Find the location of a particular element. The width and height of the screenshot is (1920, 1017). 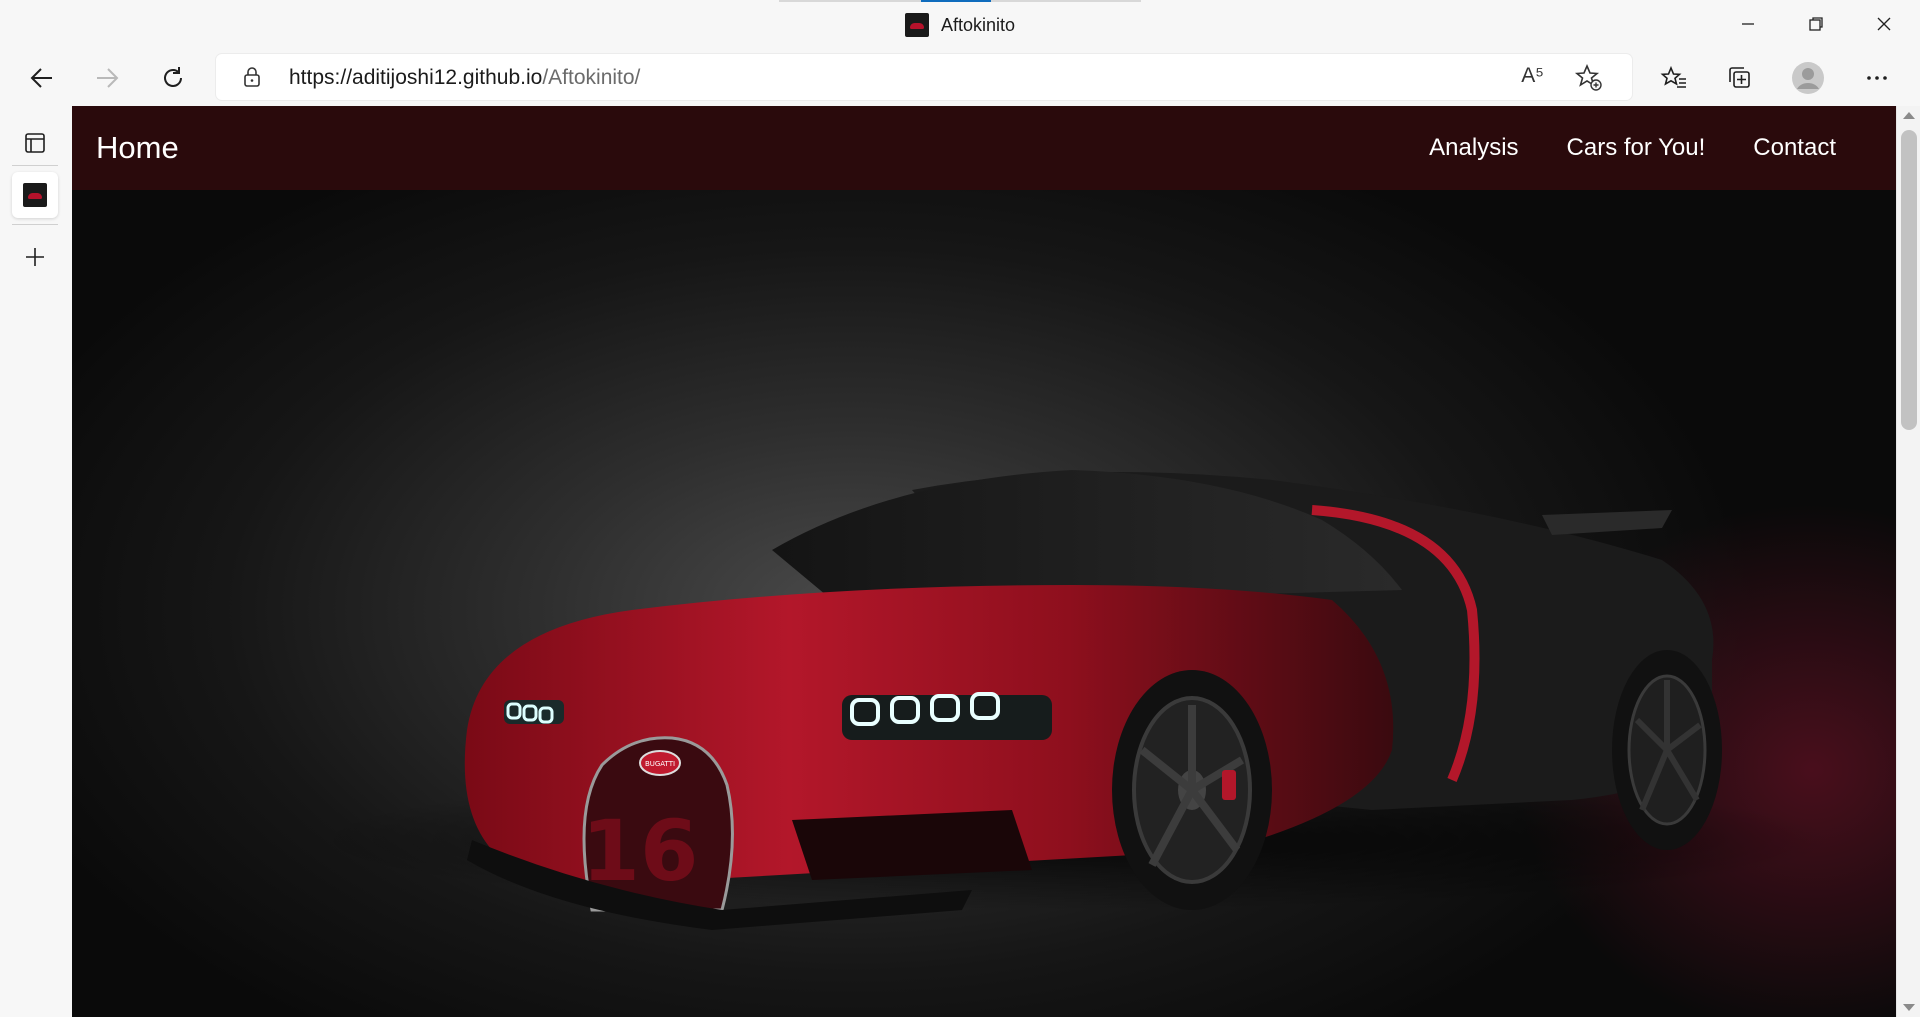

url-path: /Aftokinito/ is located at coordinates (591, 77).